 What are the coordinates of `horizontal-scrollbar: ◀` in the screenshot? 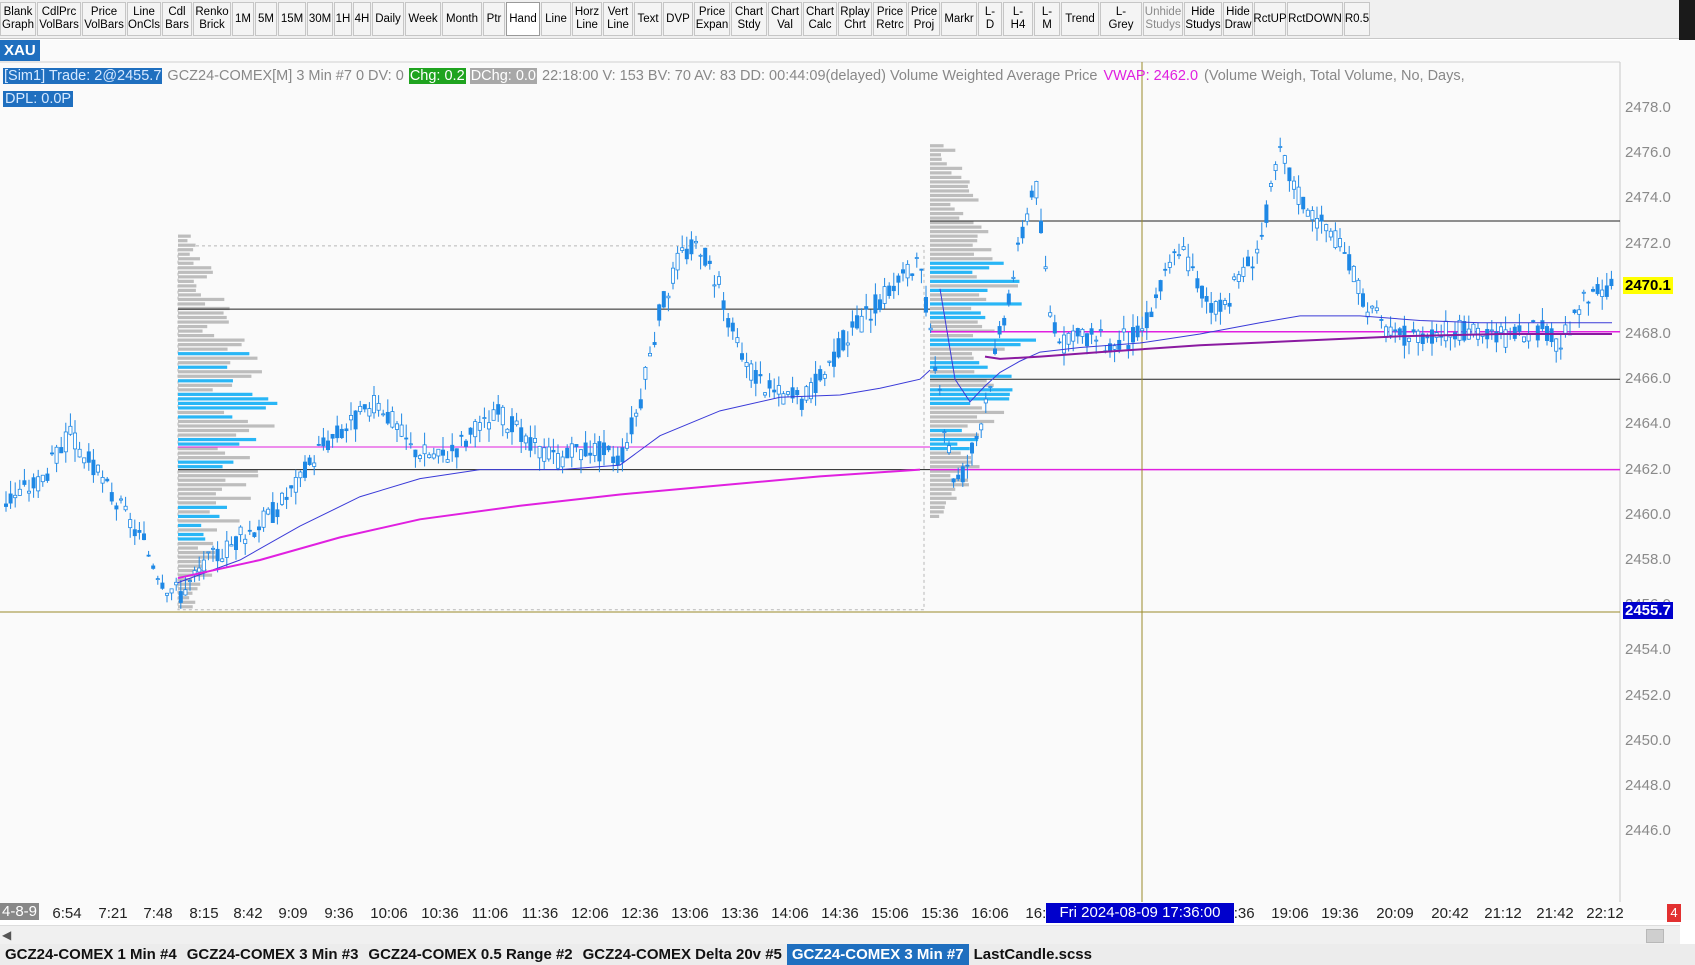 It's located at (840, 934).